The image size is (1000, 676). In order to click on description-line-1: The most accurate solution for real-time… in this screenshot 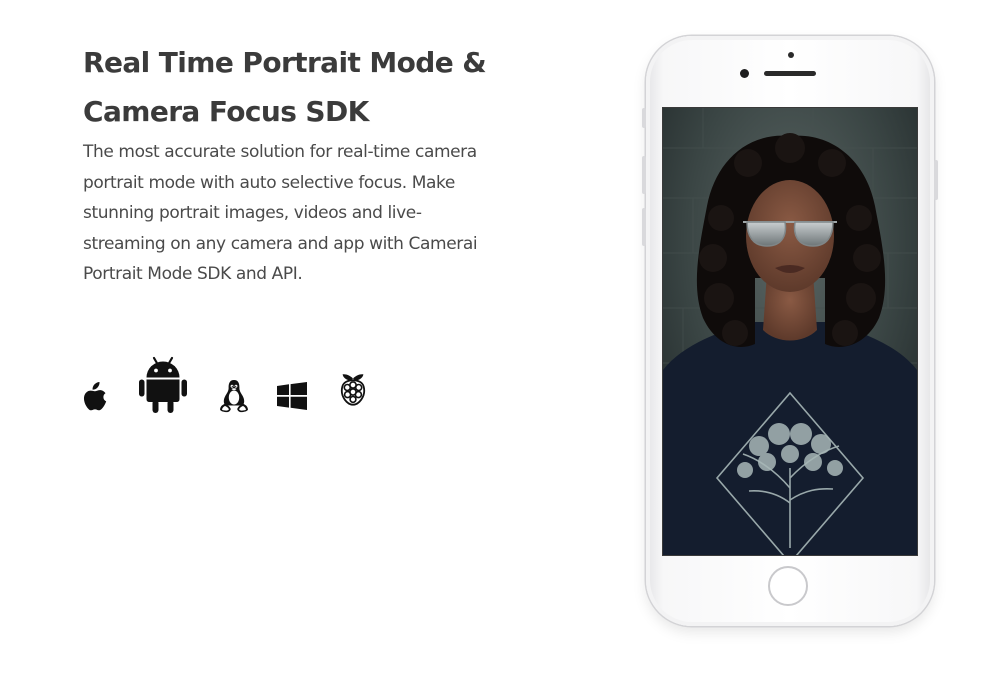, I will do `click(280, 152)`.